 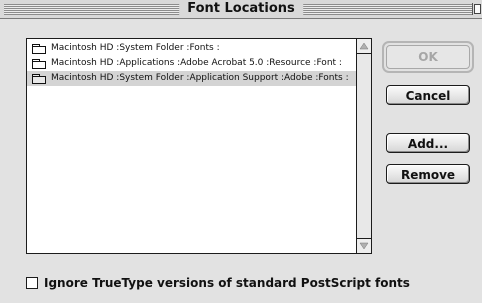 What do you see at coordinates (428, 174) in the screenshot?
I see `remove-button: Remove` at bounding box center [428, 174].